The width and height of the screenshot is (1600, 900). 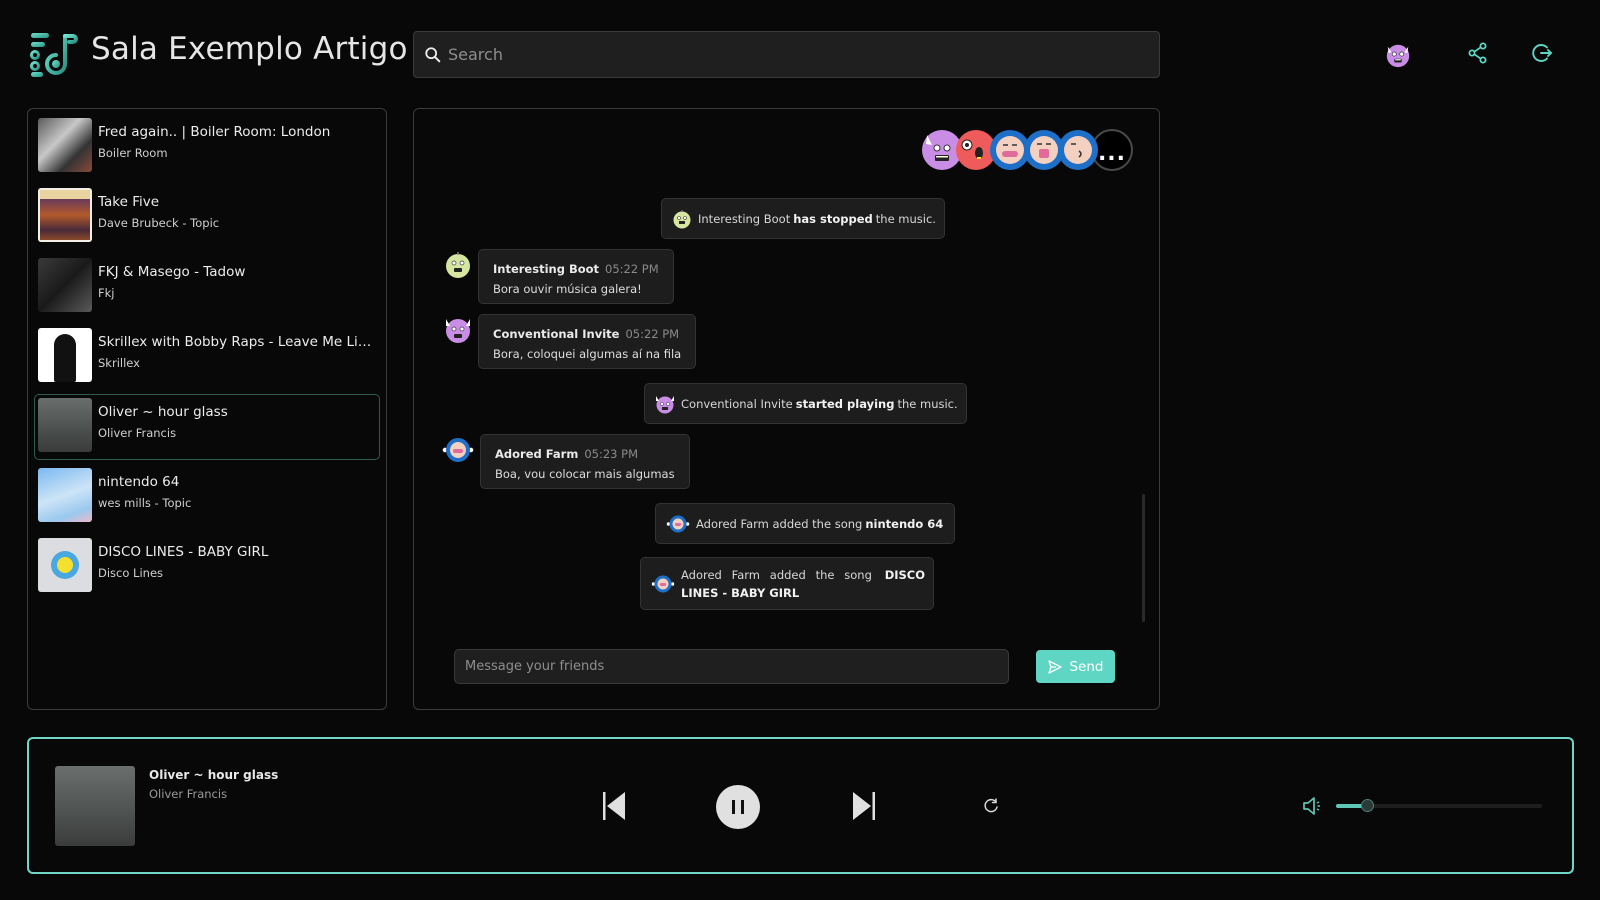 I want to click on now-playing-artist: Oliver Francis, so click(x=188, y=794).